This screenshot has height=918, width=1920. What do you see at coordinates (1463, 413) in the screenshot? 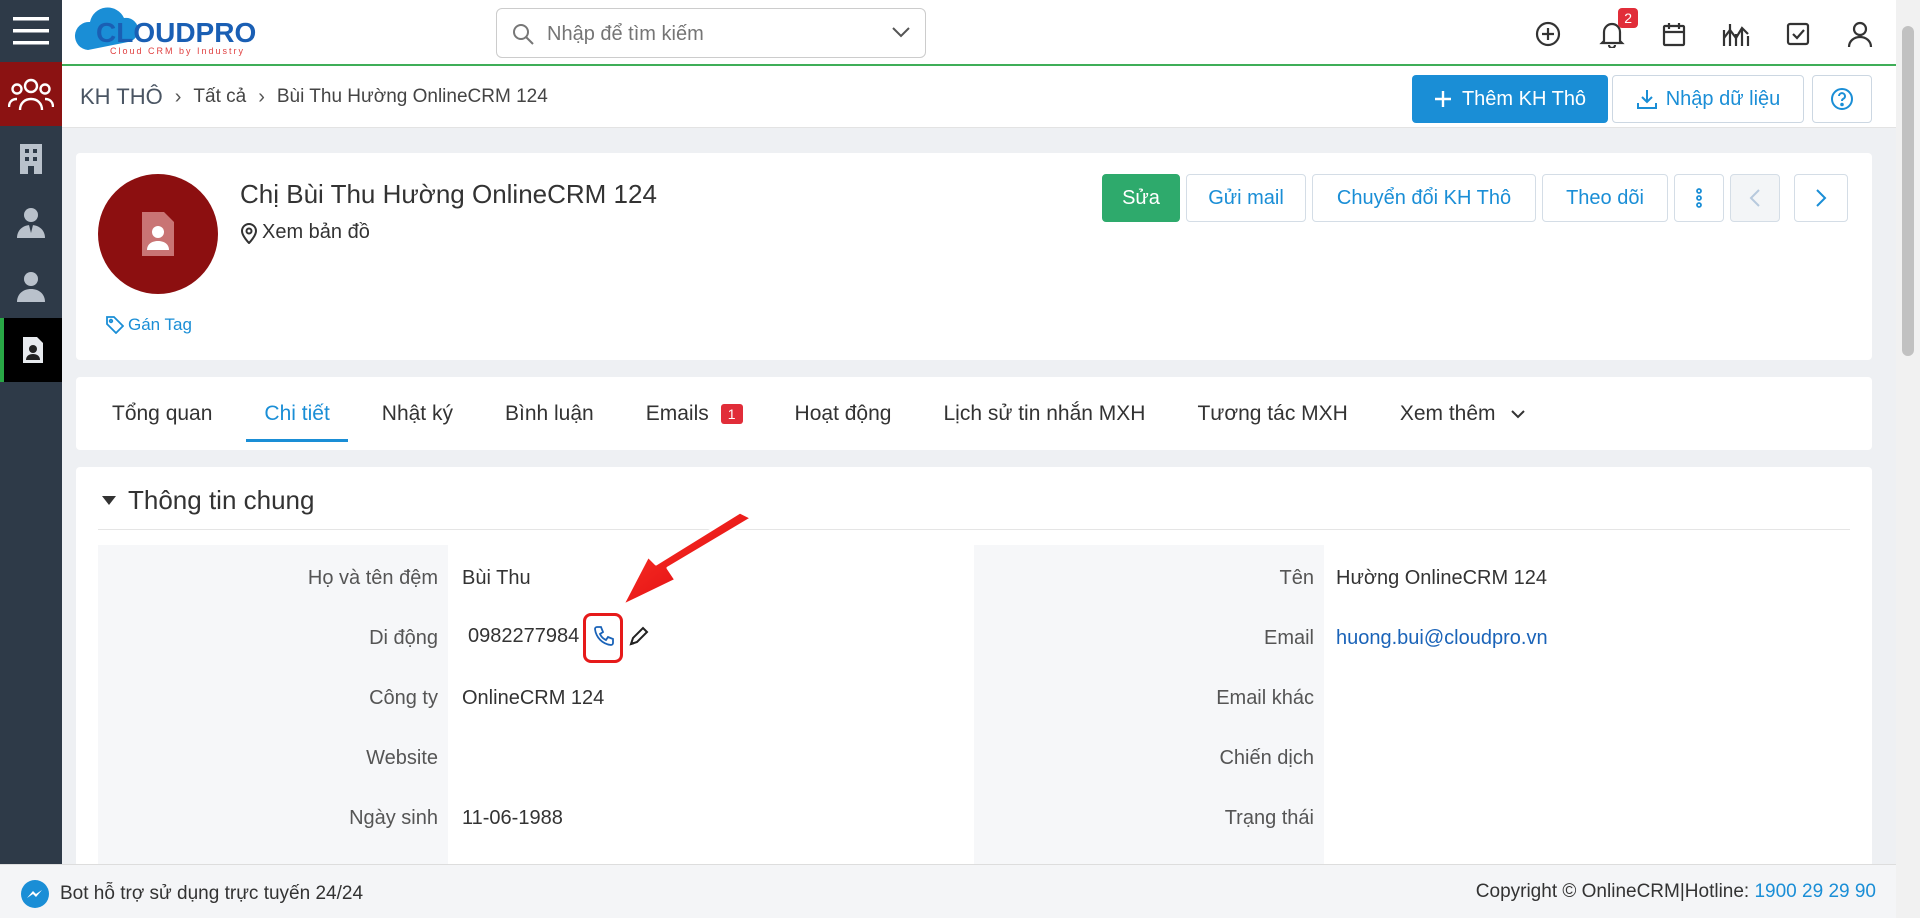
I see `tab-more: Xem thêm` at bounding box center [1463, 413].